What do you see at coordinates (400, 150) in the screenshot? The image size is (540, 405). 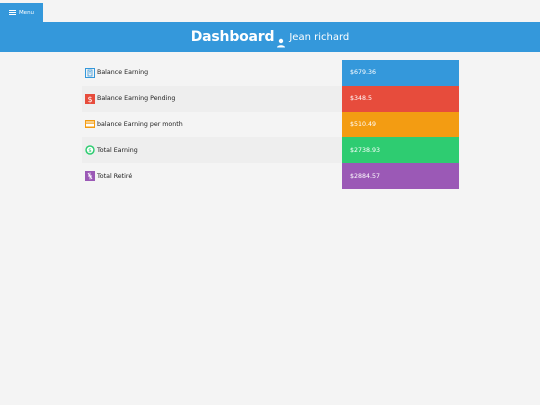 I see `row-value-cell: $2738.93` at bounding box center [400, 150].